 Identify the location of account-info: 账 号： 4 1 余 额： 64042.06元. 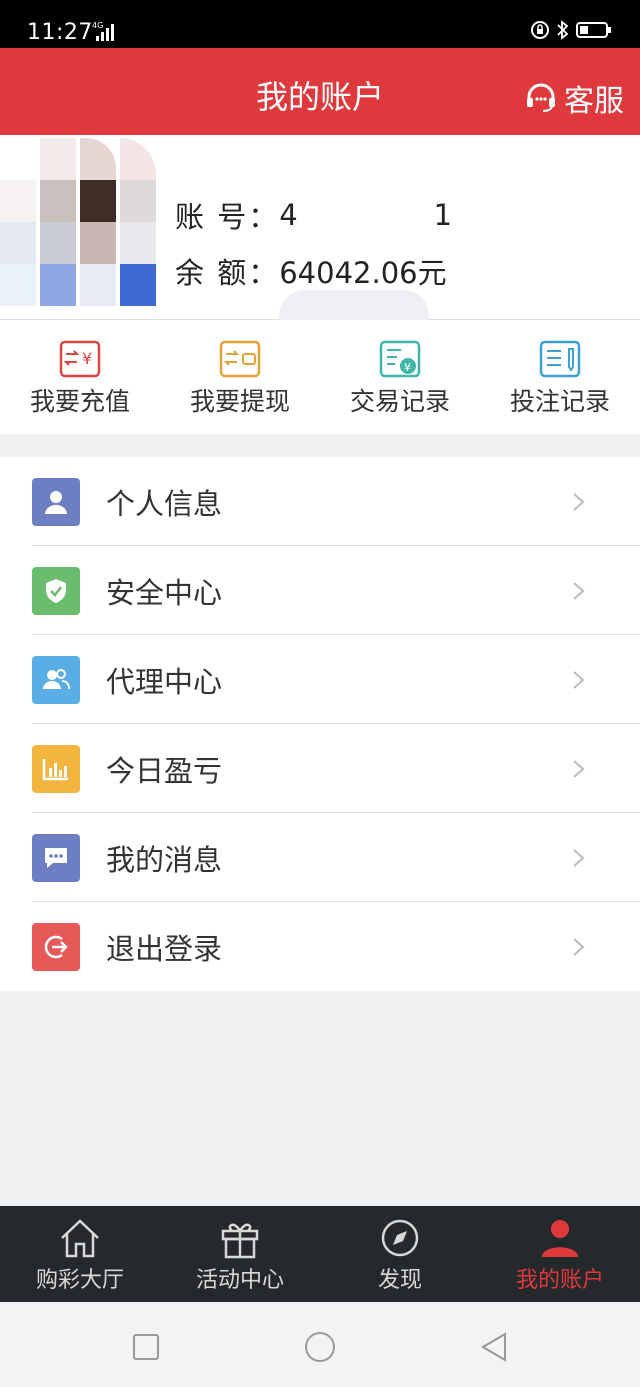
(313, 243).